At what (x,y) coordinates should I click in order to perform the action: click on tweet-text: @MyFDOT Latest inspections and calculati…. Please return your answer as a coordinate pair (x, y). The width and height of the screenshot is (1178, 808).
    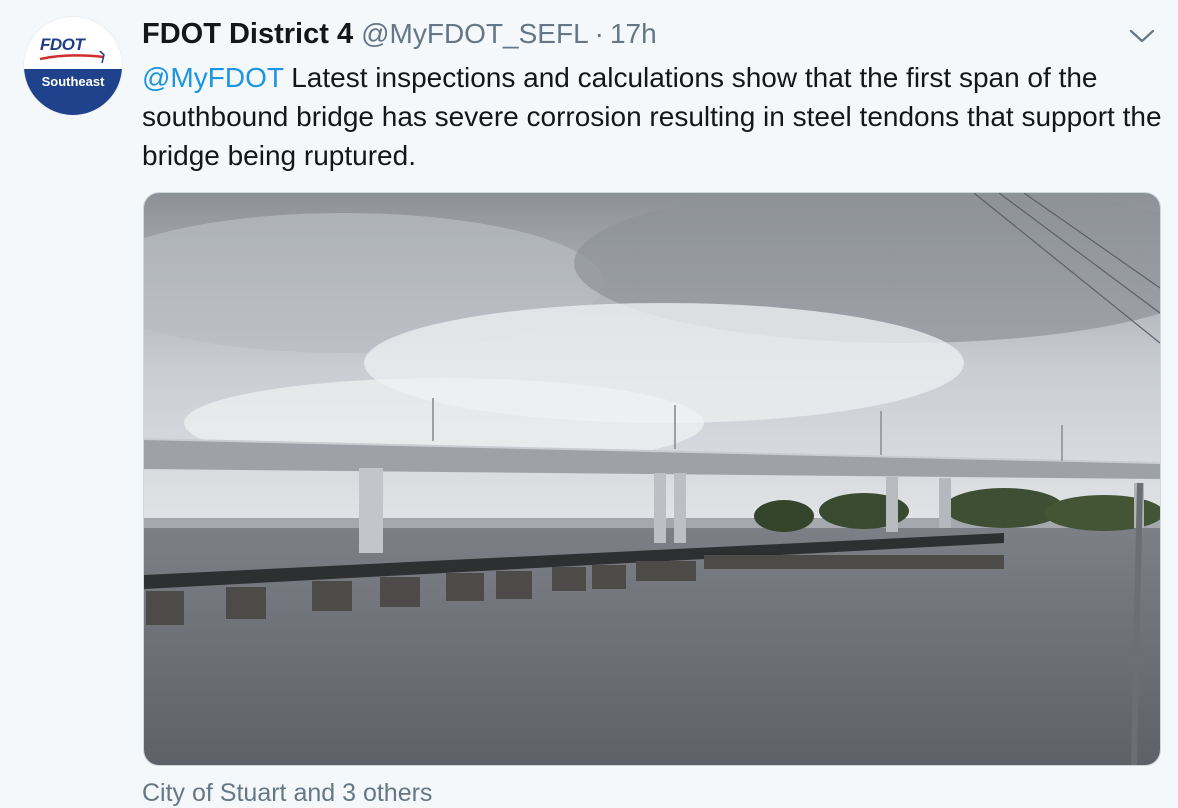
    Looking at the image, I should click on (652, 116).